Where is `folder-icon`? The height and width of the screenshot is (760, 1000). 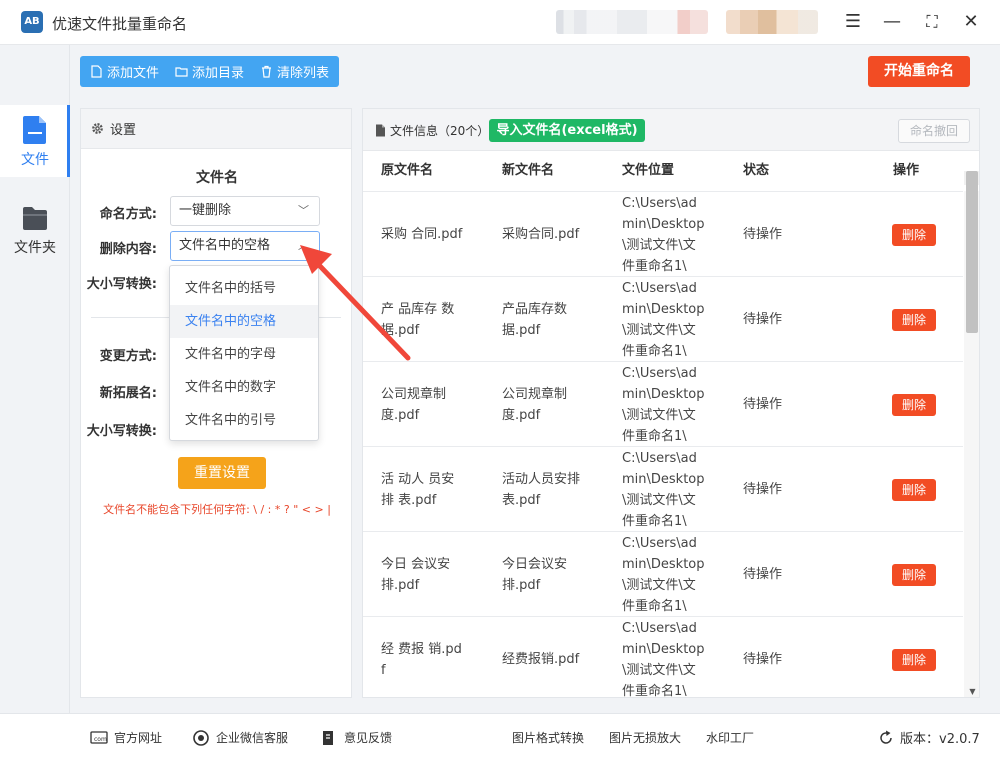 folder-icon is located at coordinates (35, 218).